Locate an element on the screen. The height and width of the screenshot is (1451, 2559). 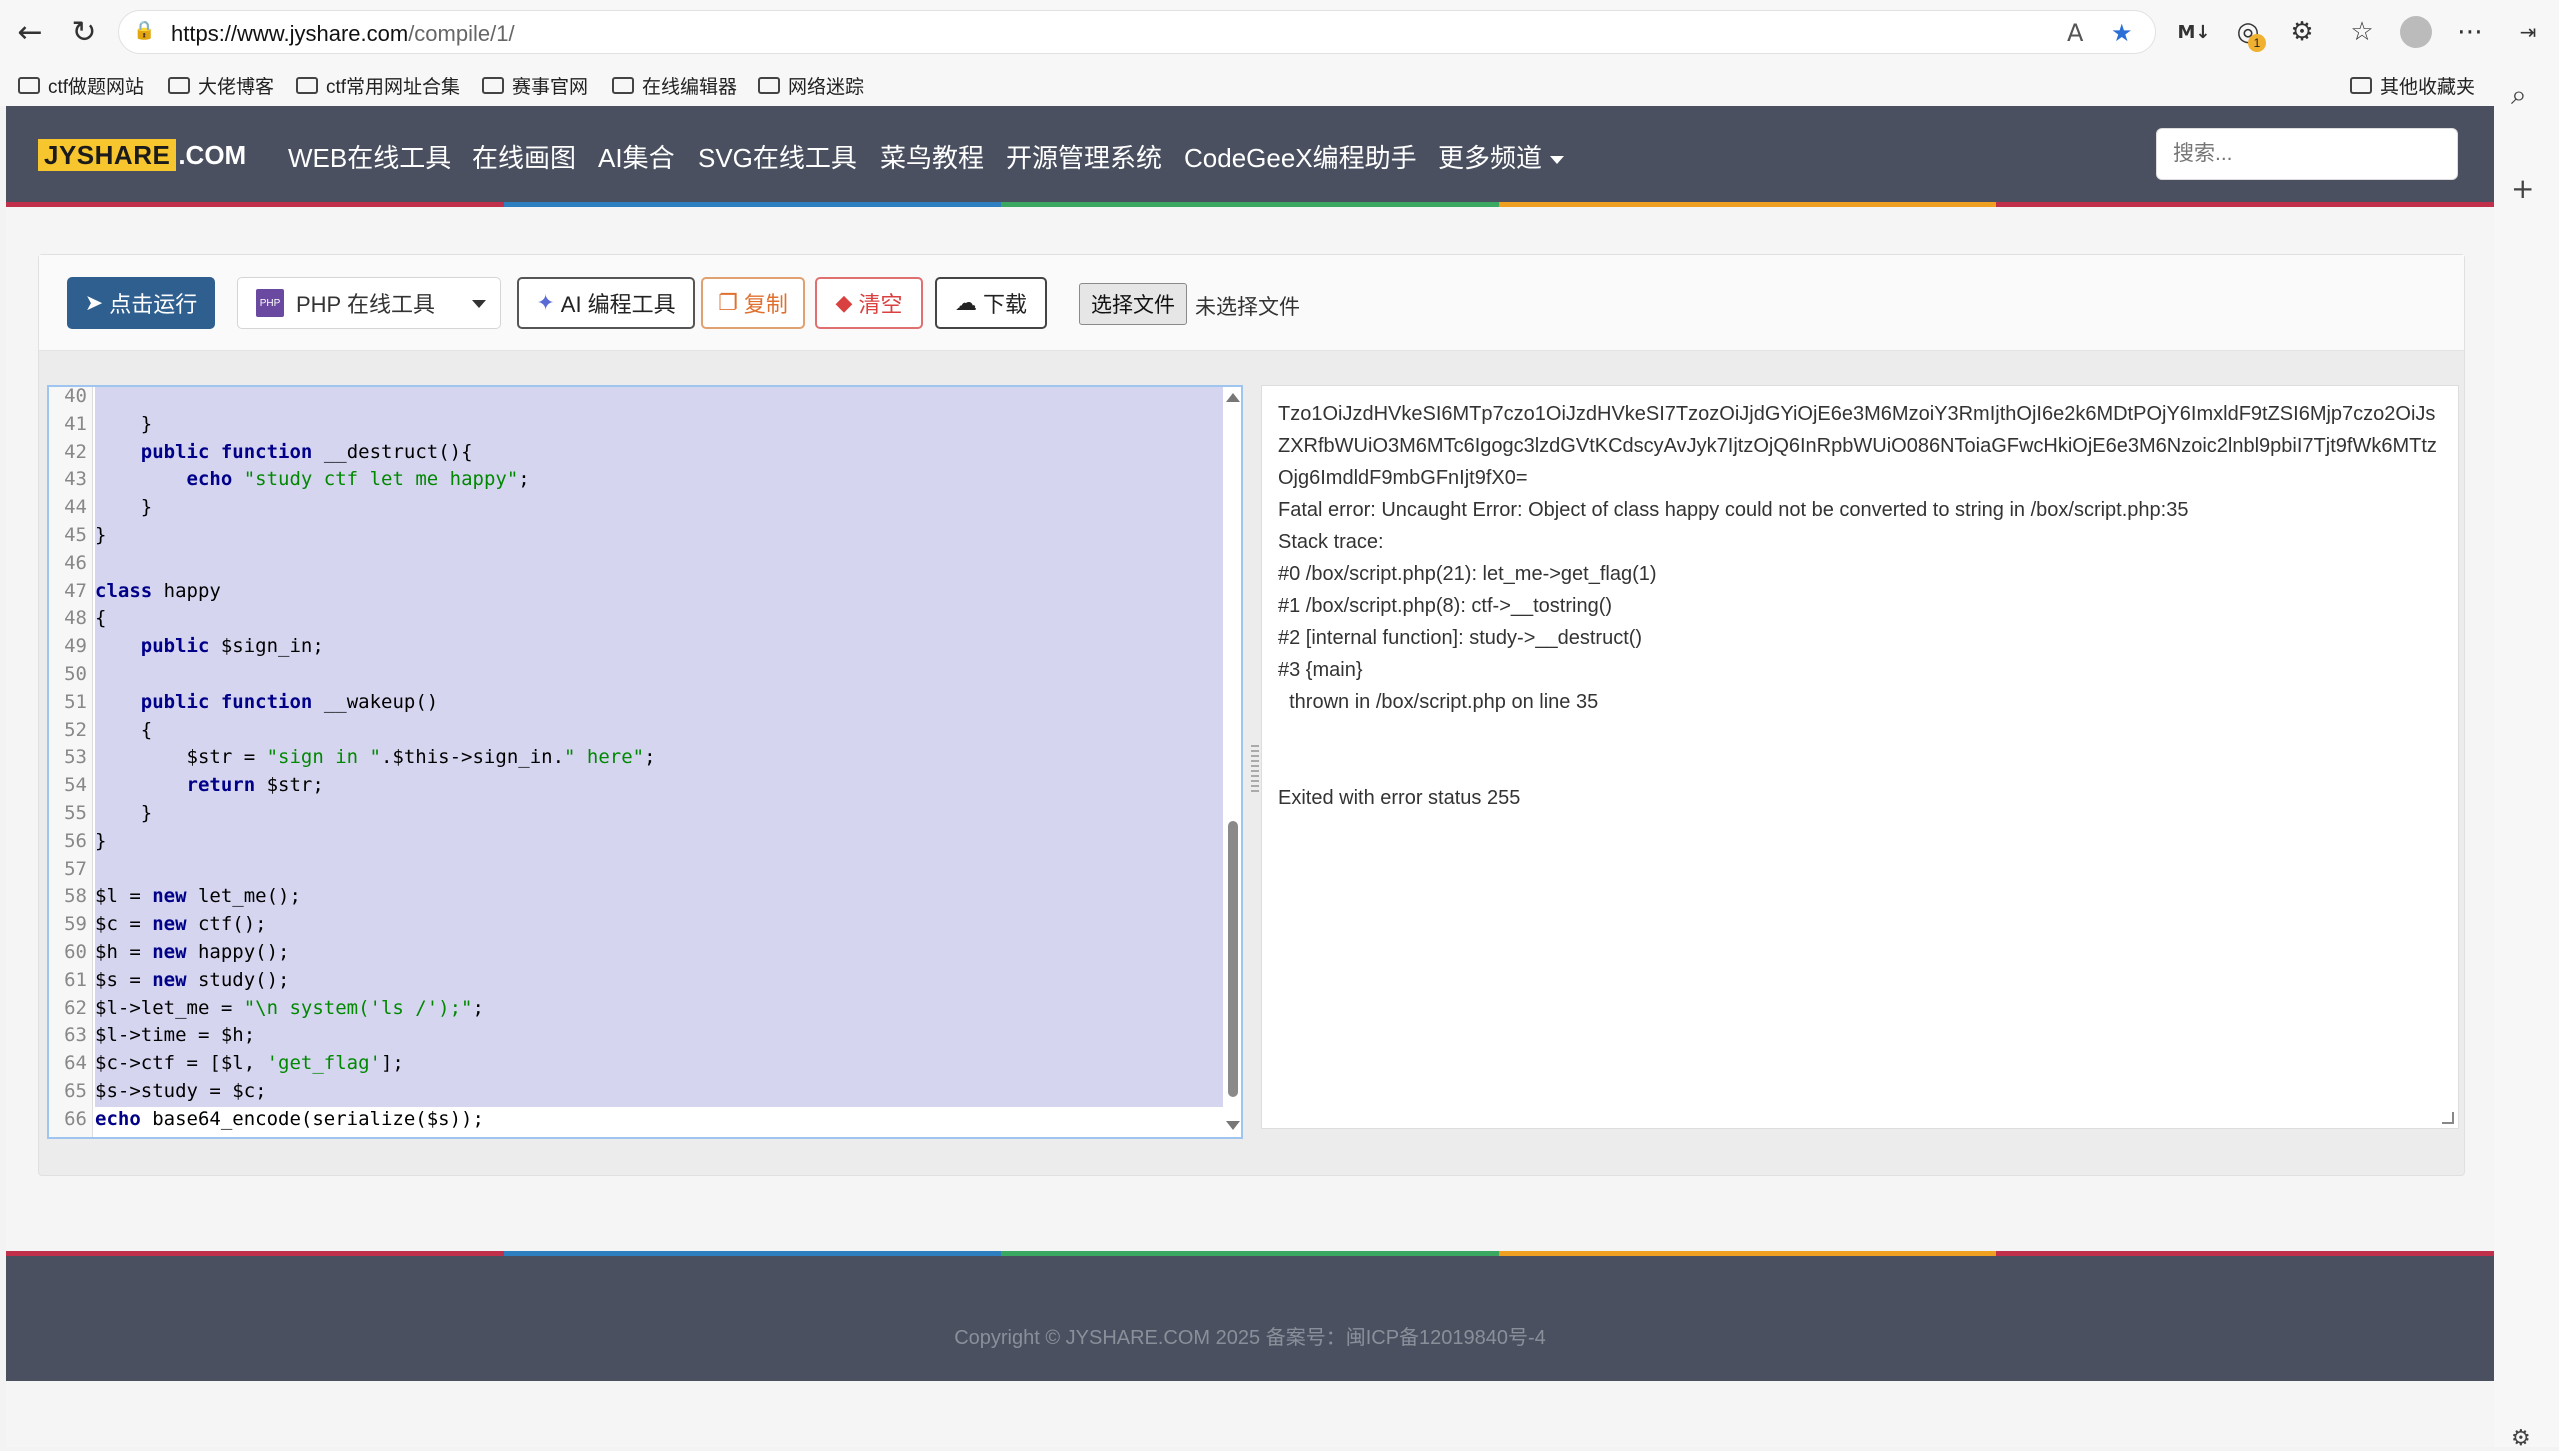
line-number: 48 is located at coordinates (75, 618).